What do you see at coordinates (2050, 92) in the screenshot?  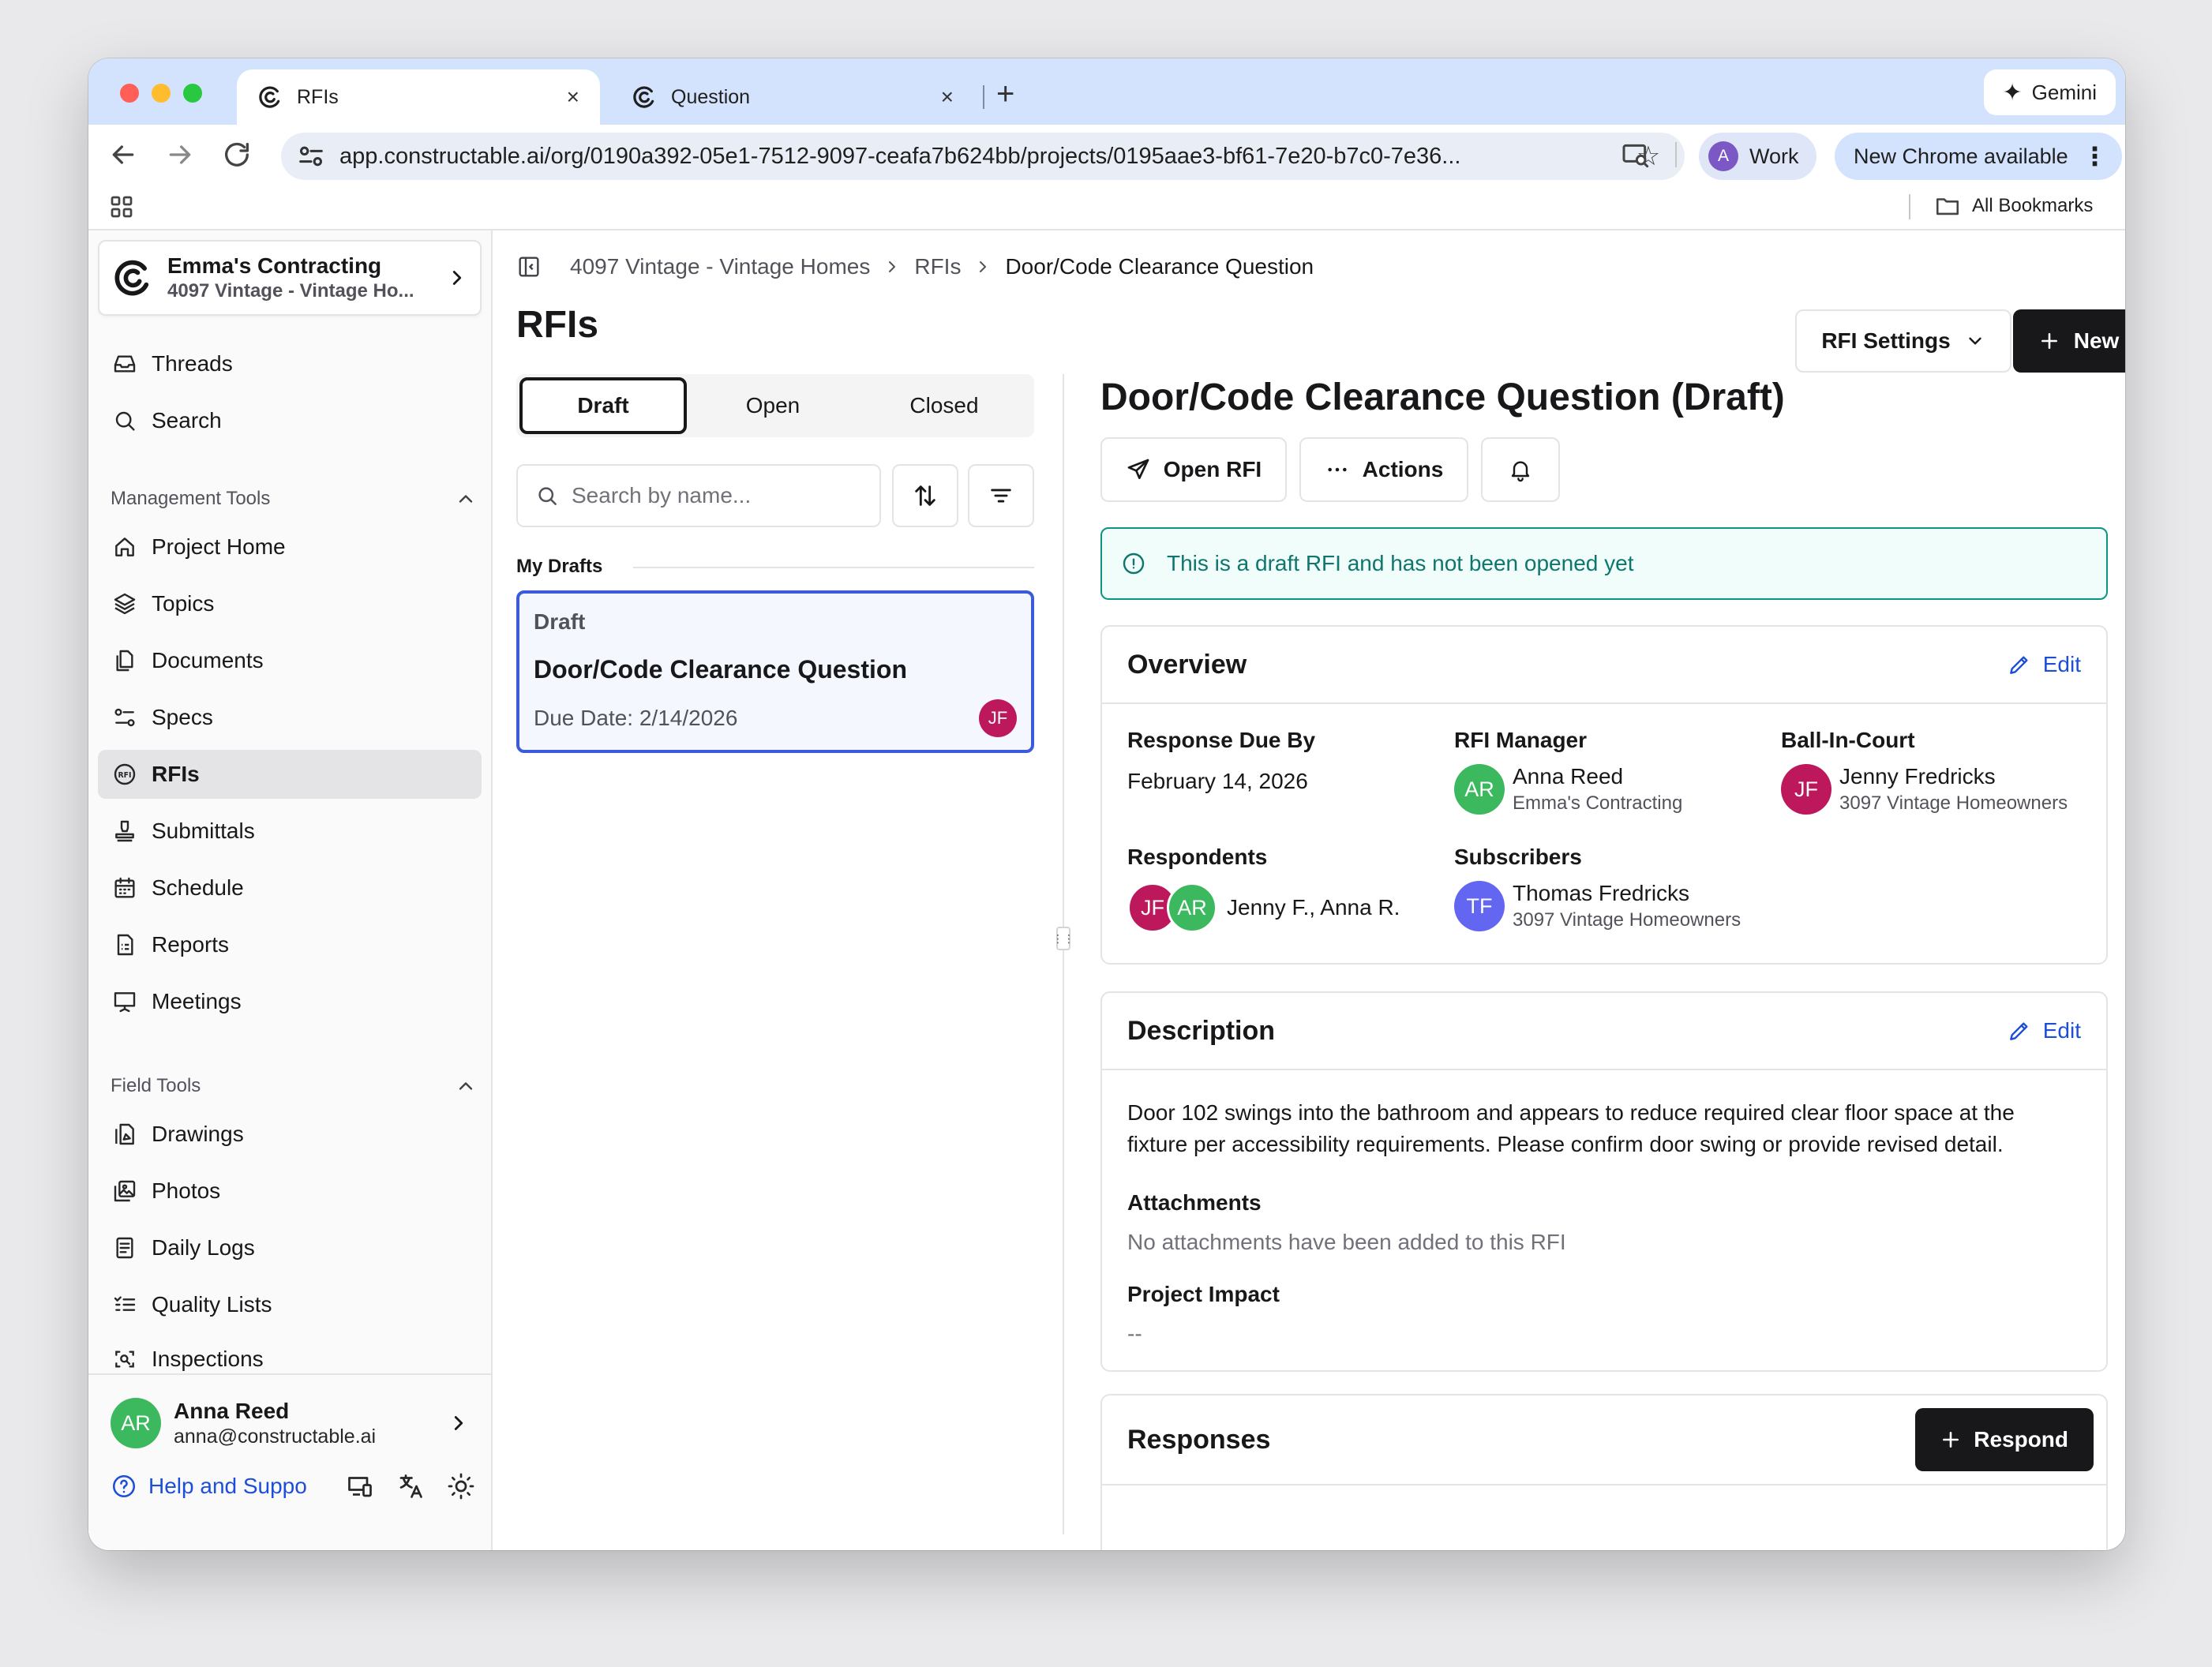 I see `gemini-button: ✦ Gemini` at bounding box center [2050, 92].